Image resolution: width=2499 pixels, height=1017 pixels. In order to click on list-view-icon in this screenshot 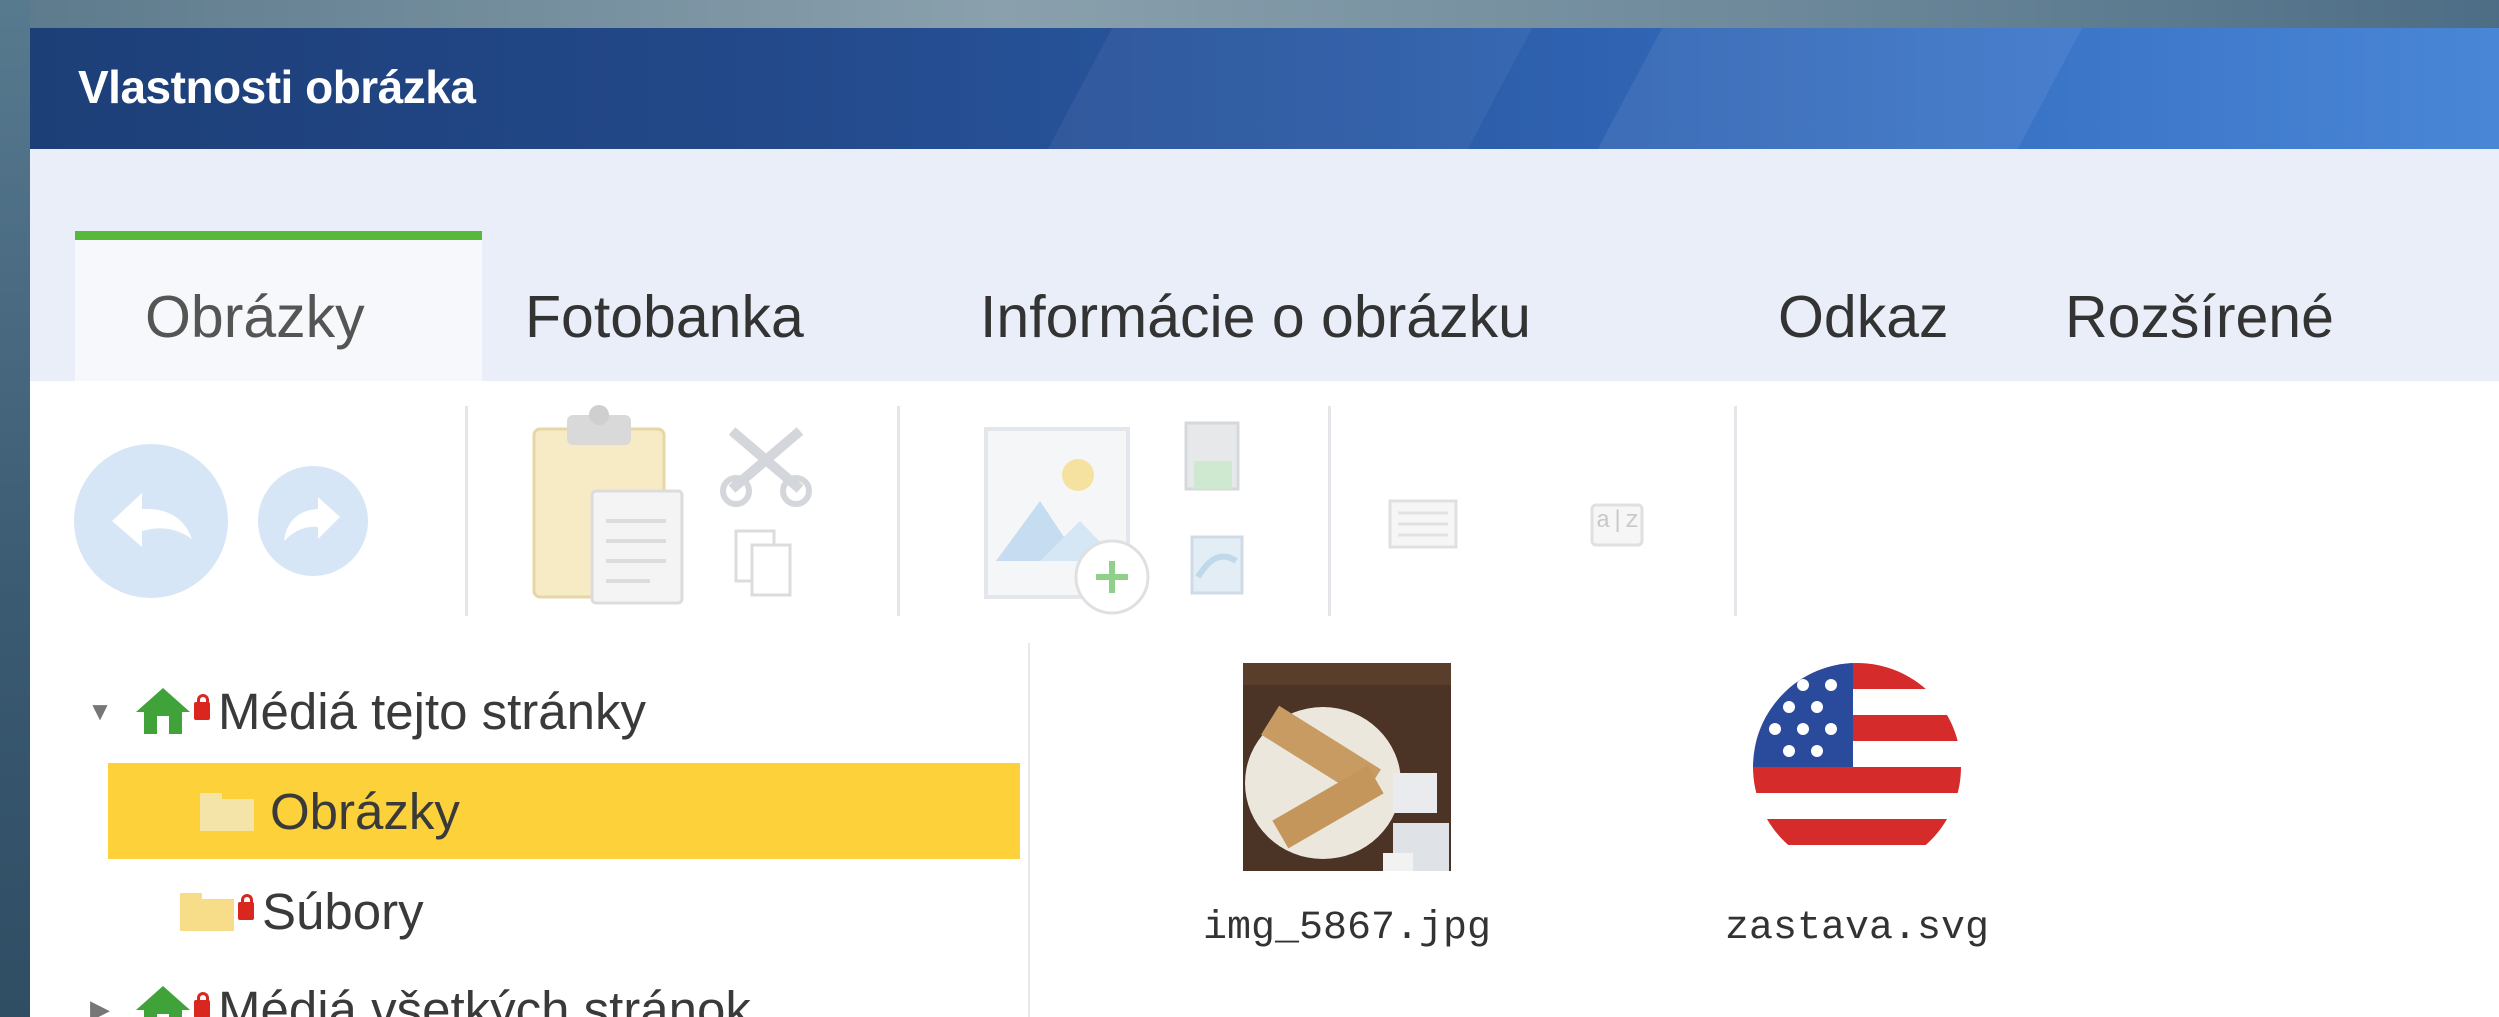, I will do `click(1423, 524)`.